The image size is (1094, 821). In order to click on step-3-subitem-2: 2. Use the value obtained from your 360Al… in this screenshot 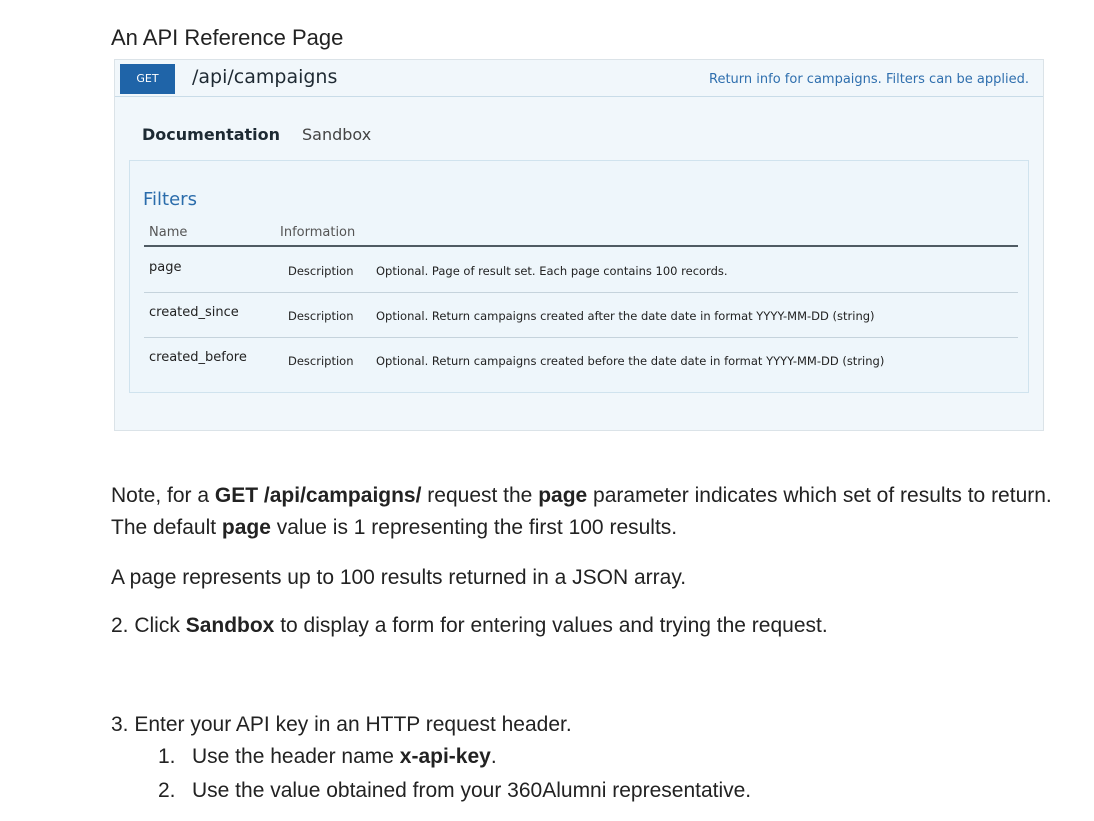, I will do `click(454, 791)`.